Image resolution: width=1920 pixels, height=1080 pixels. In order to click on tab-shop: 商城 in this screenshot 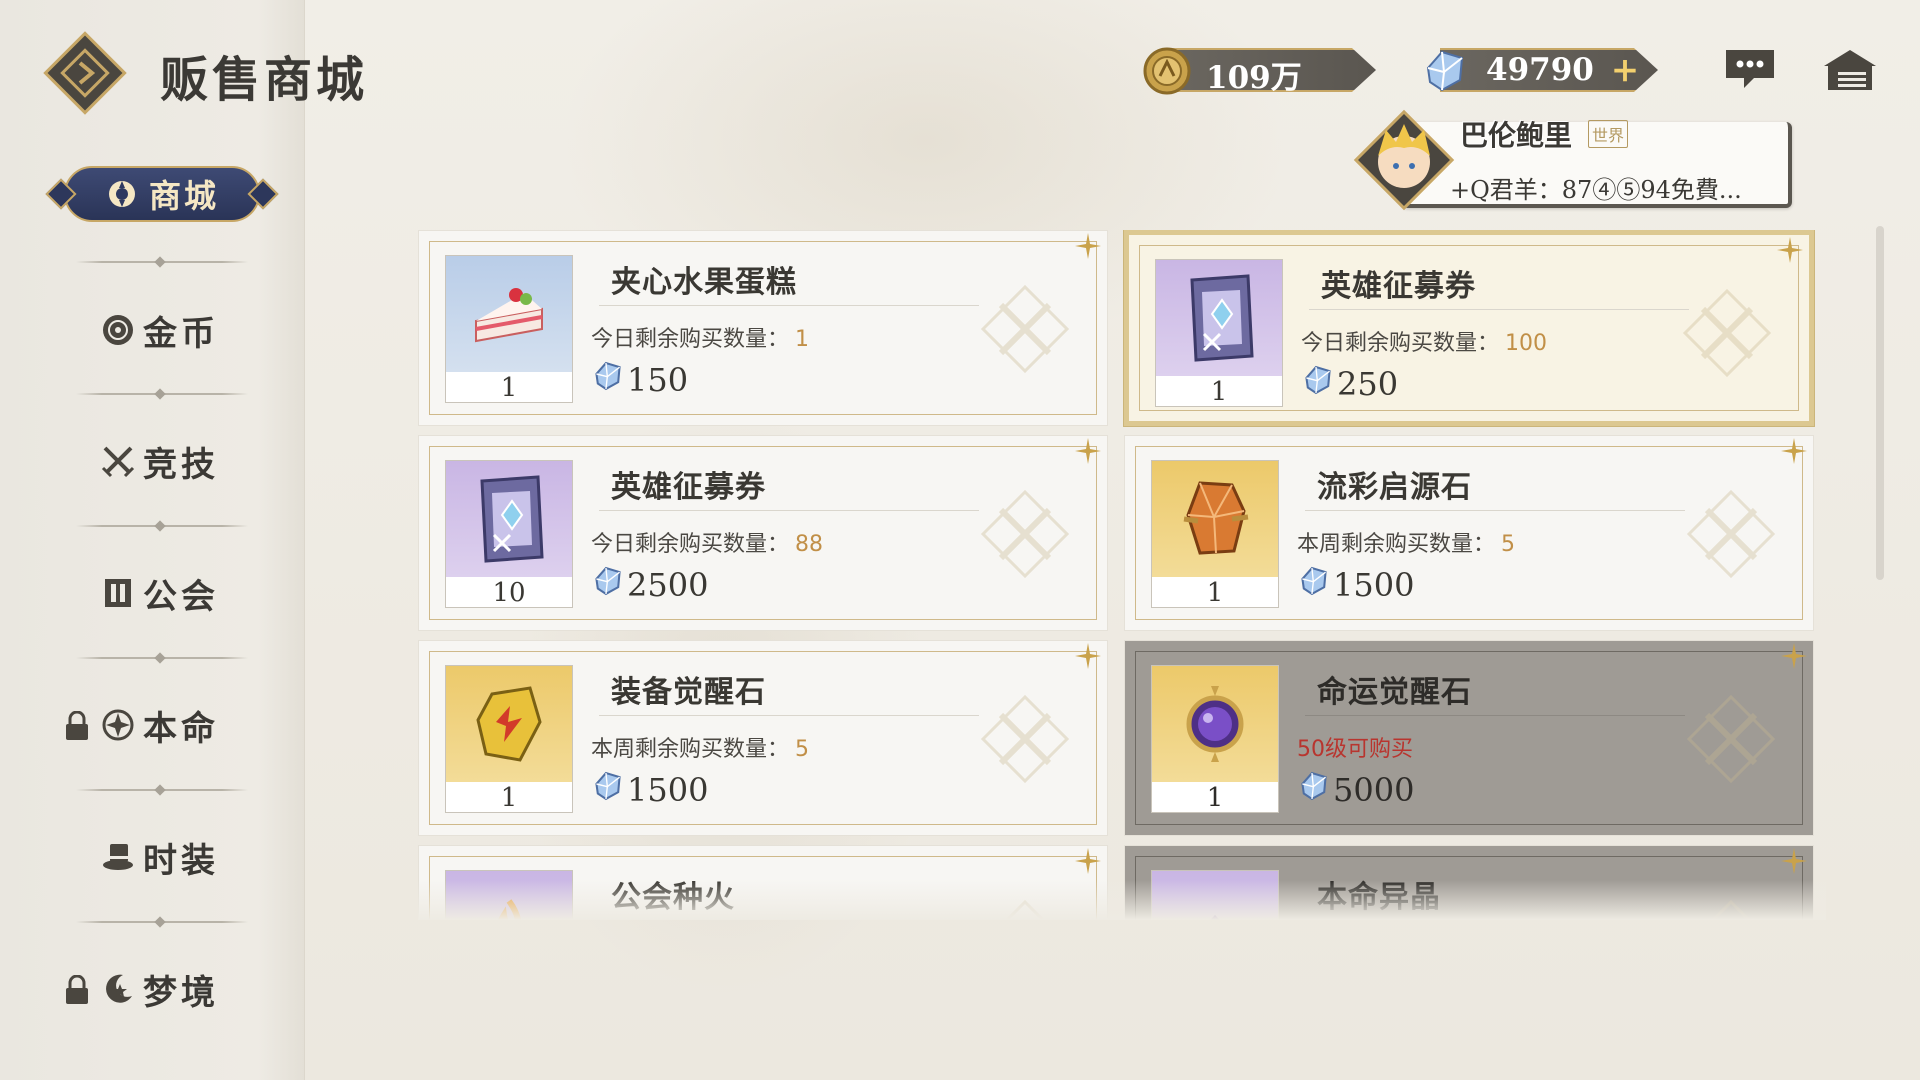, I will do `click(162, 194)`.